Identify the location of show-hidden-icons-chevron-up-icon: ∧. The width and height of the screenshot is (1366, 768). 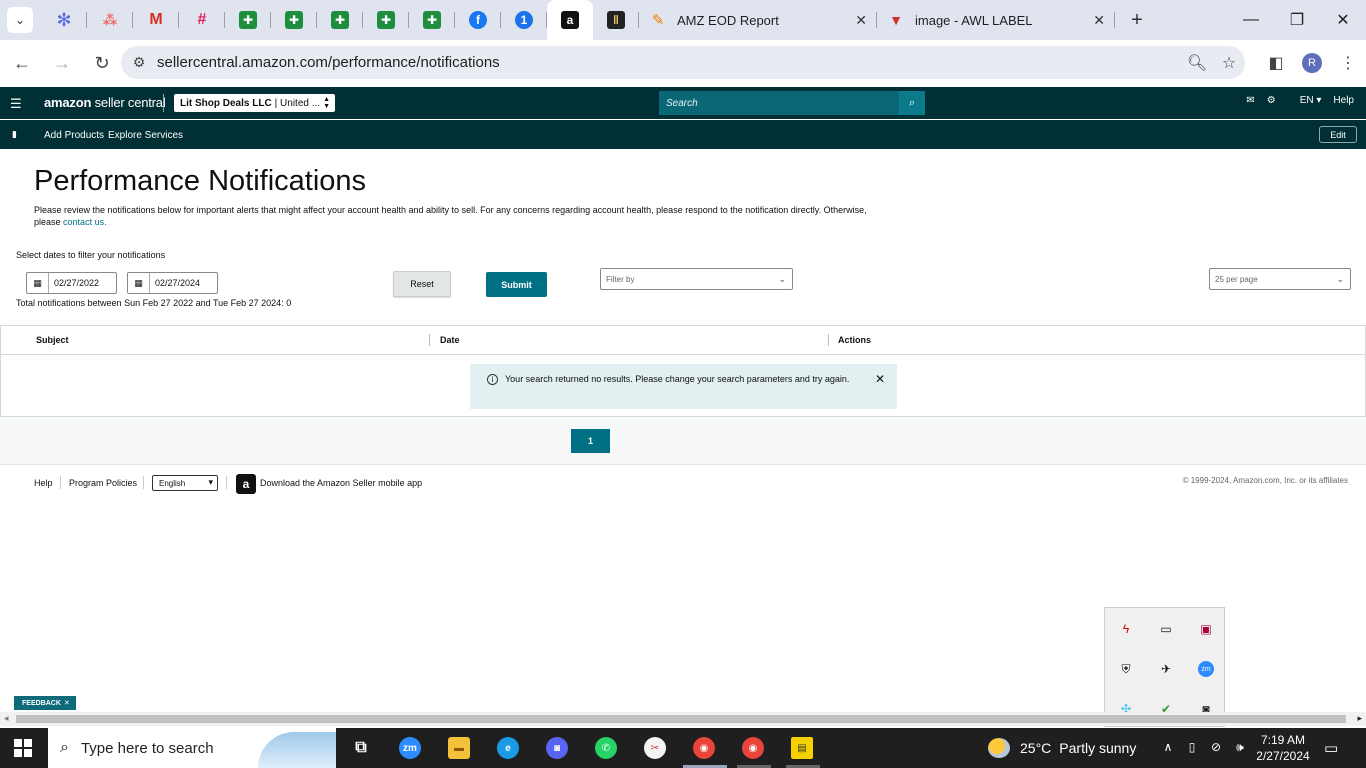
(1168, 747).